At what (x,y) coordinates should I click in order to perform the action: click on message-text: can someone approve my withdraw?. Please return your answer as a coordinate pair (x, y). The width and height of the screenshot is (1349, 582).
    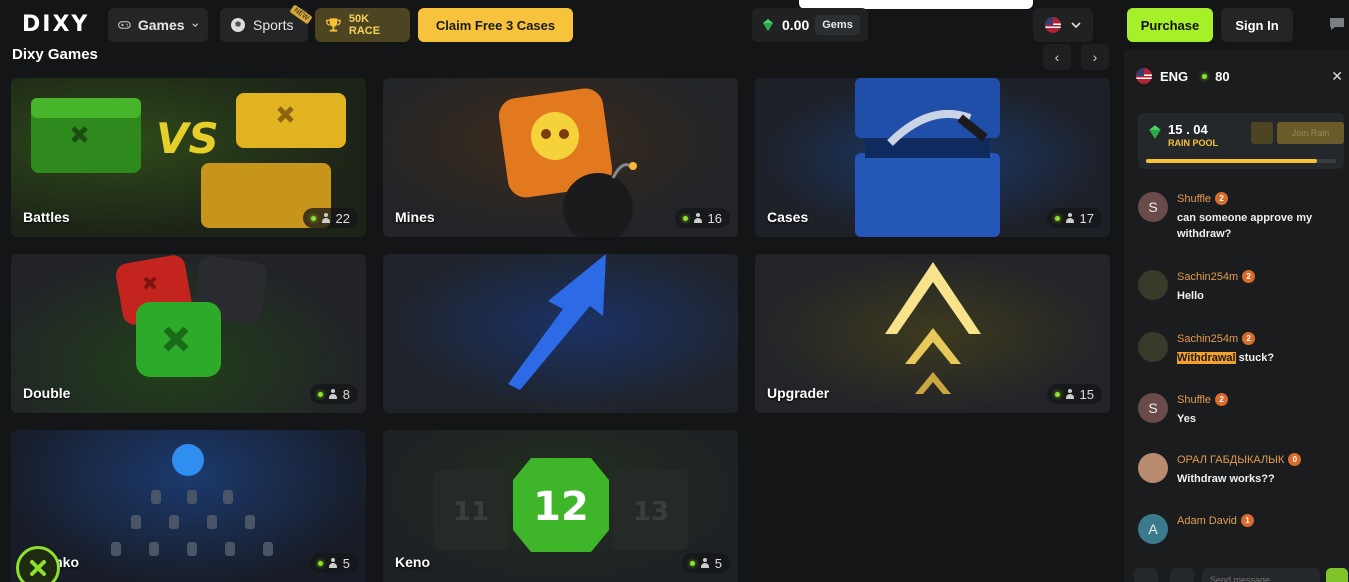
    Looking at the image, I should click on (1245, 226).